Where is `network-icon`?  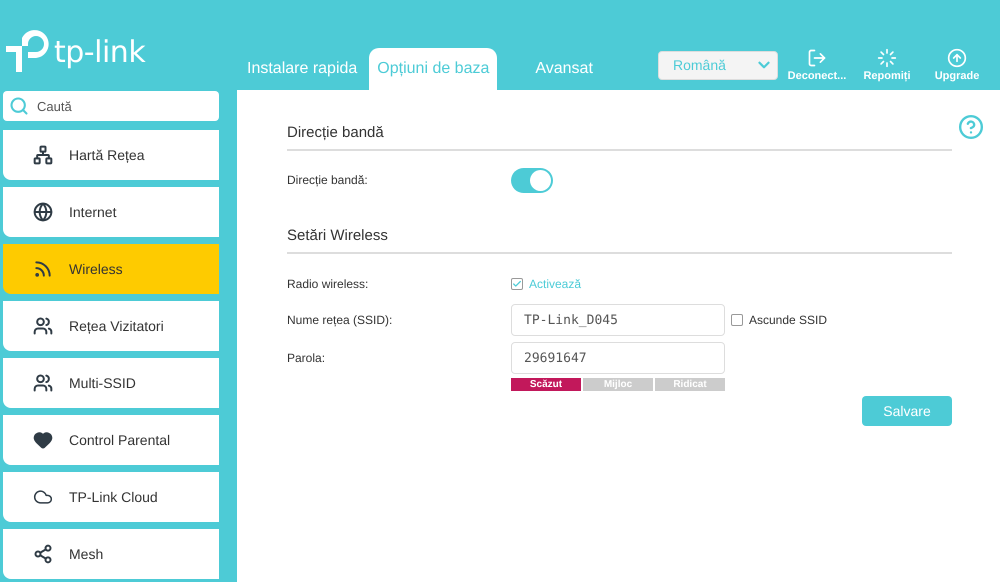 network-icon is located at coordinates (43, 155).